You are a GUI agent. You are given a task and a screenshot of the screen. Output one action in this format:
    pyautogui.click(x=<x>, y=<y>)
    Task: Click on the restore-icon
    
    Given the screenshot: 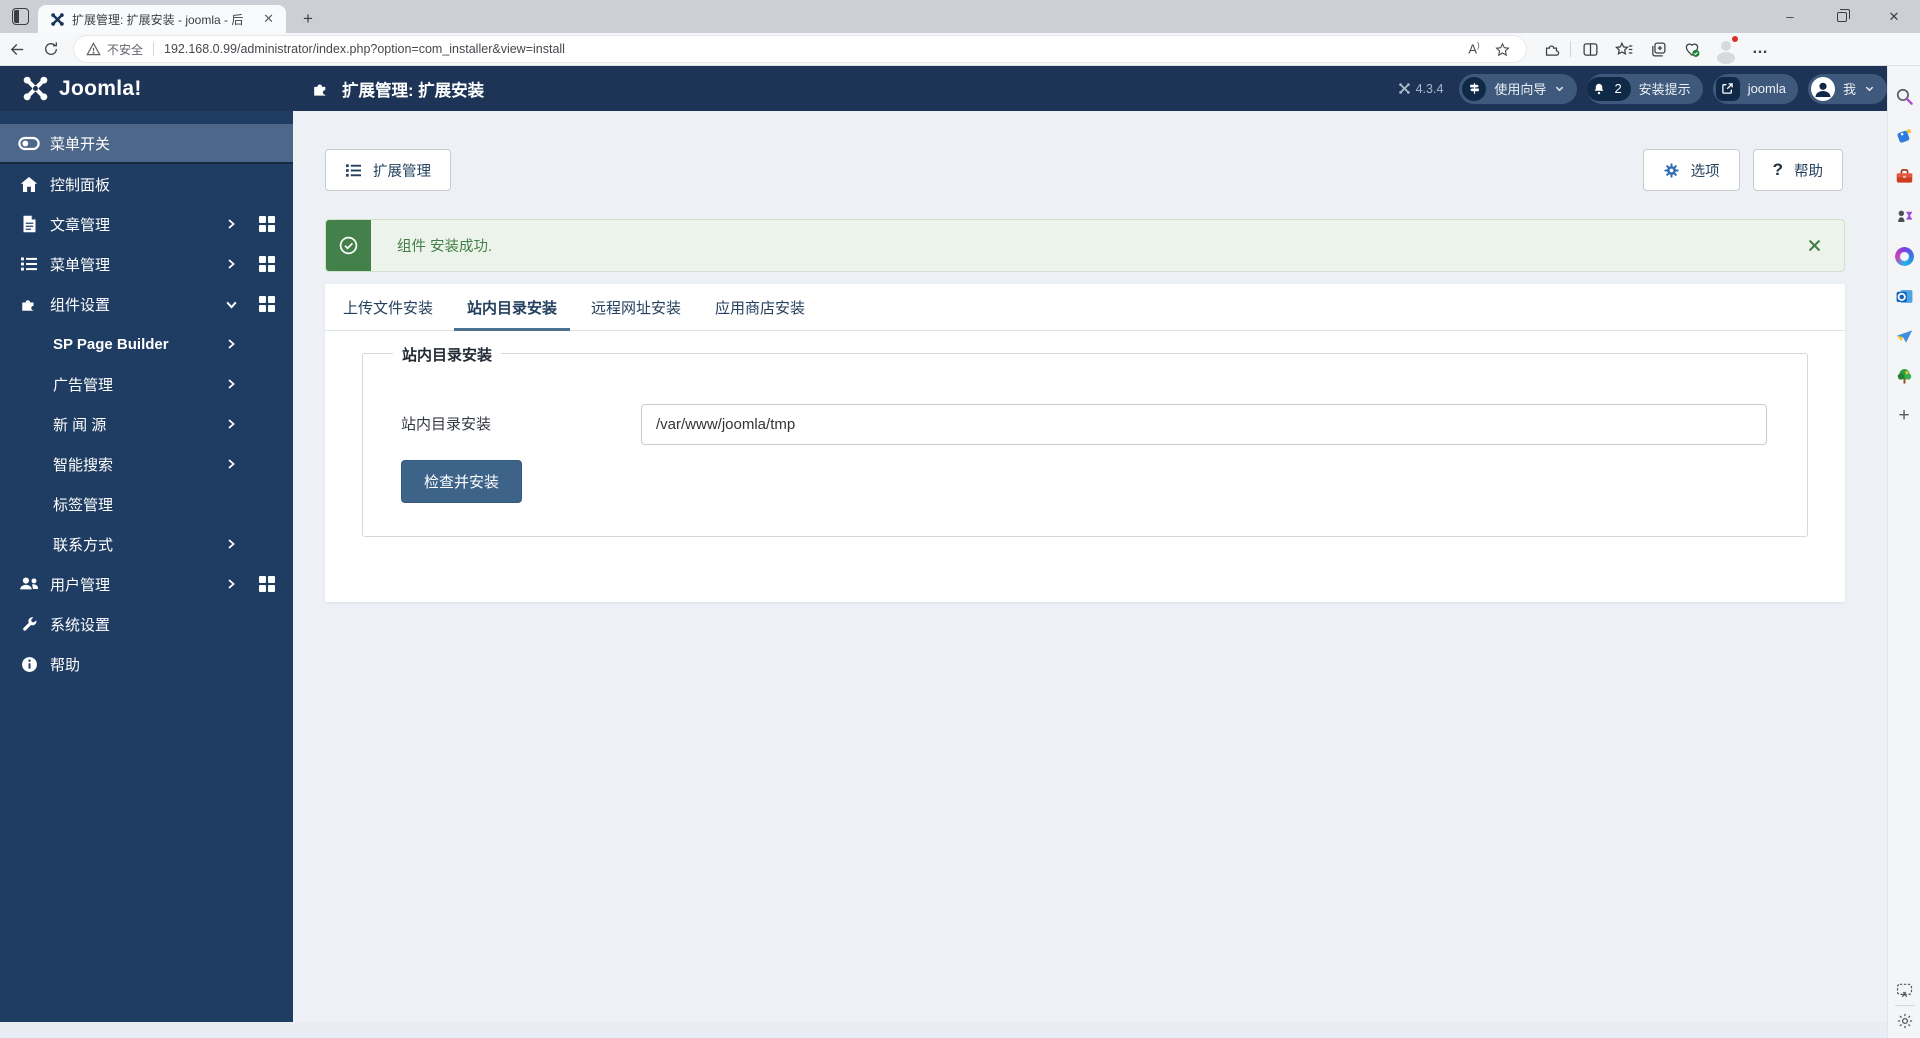 What is the action you would take?
    pyautogui.click(x=1843, y=15)
    